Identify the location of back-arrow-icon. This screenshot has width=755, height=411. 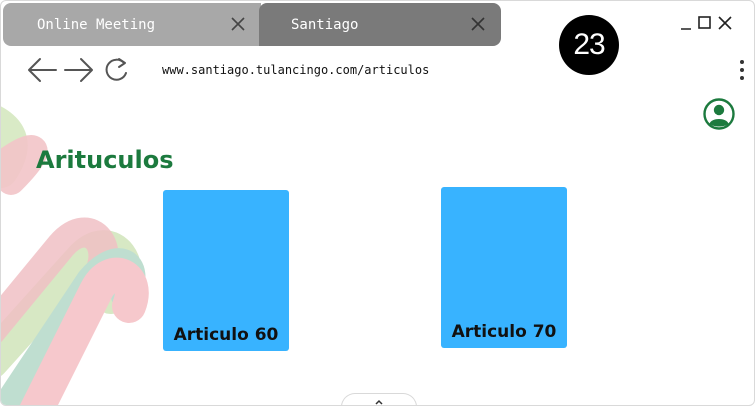
(42, 70).